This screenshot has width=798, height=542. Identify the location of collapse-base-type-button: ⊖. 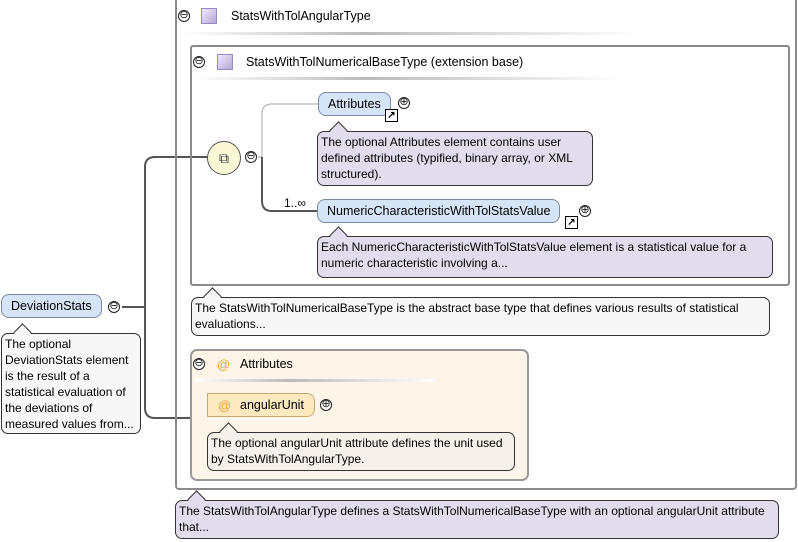
(199, 62).